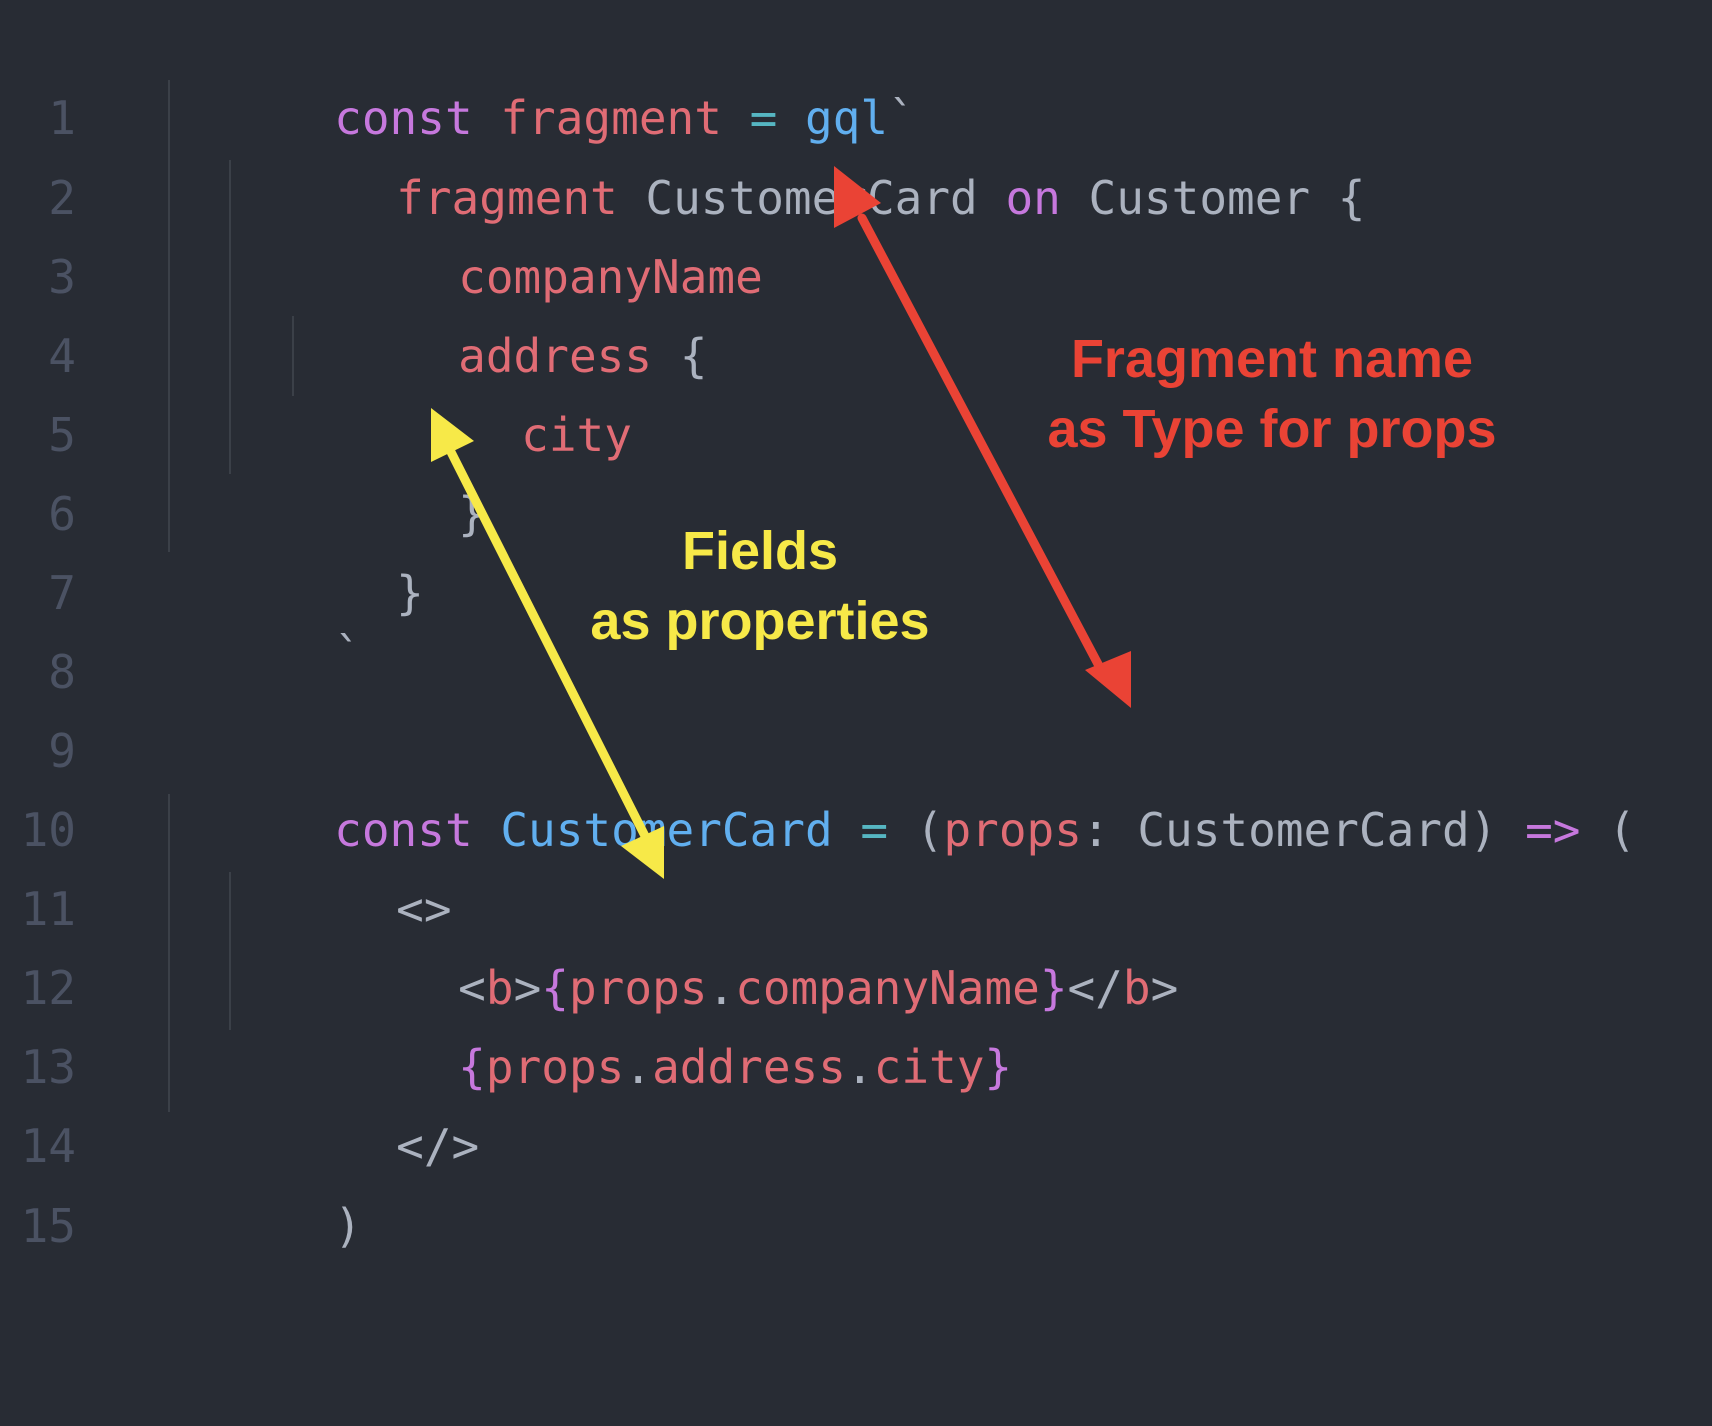  I want to click on code-content: companyName, so click(527, 230).